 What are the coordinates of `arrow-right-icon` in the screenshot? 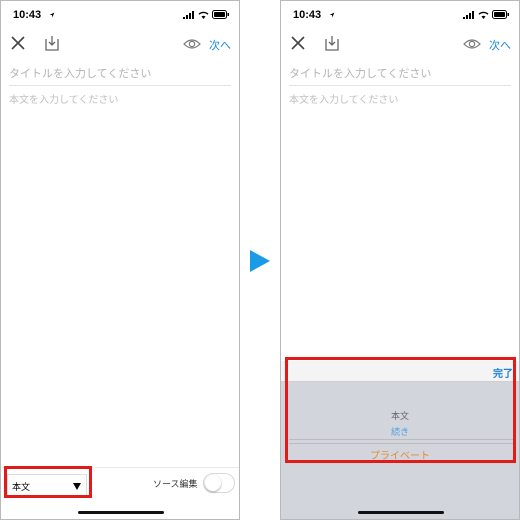 It's located at (260, 261).